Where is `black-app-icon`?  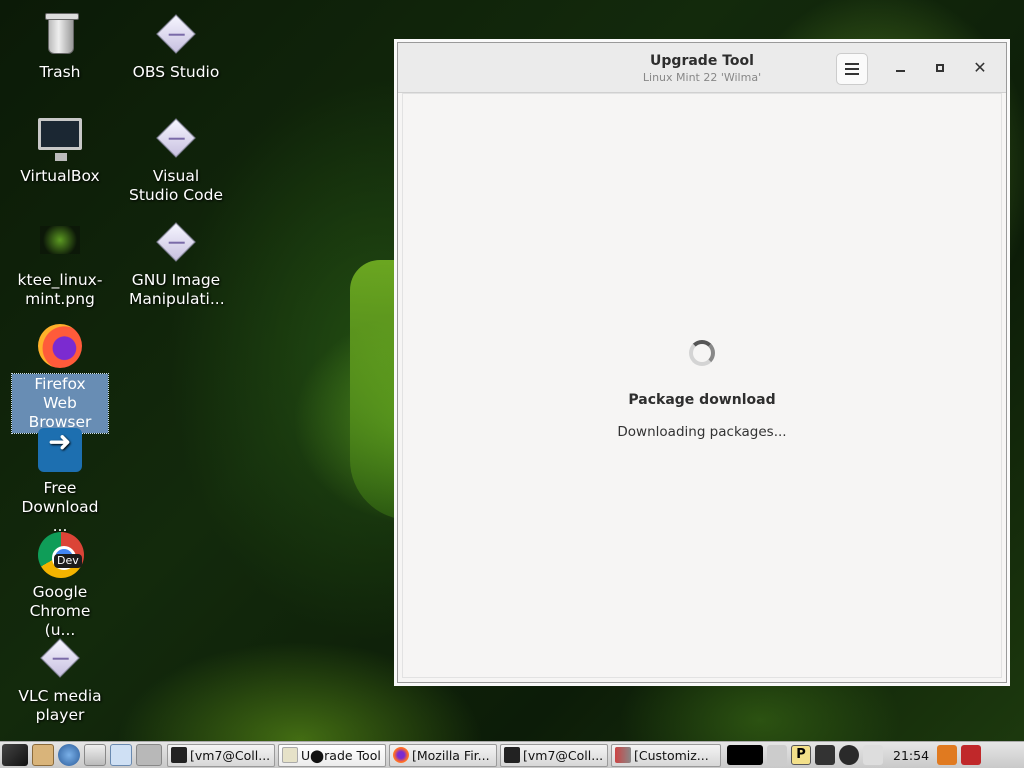
black-app-icon is located at coordinates (745, 755).